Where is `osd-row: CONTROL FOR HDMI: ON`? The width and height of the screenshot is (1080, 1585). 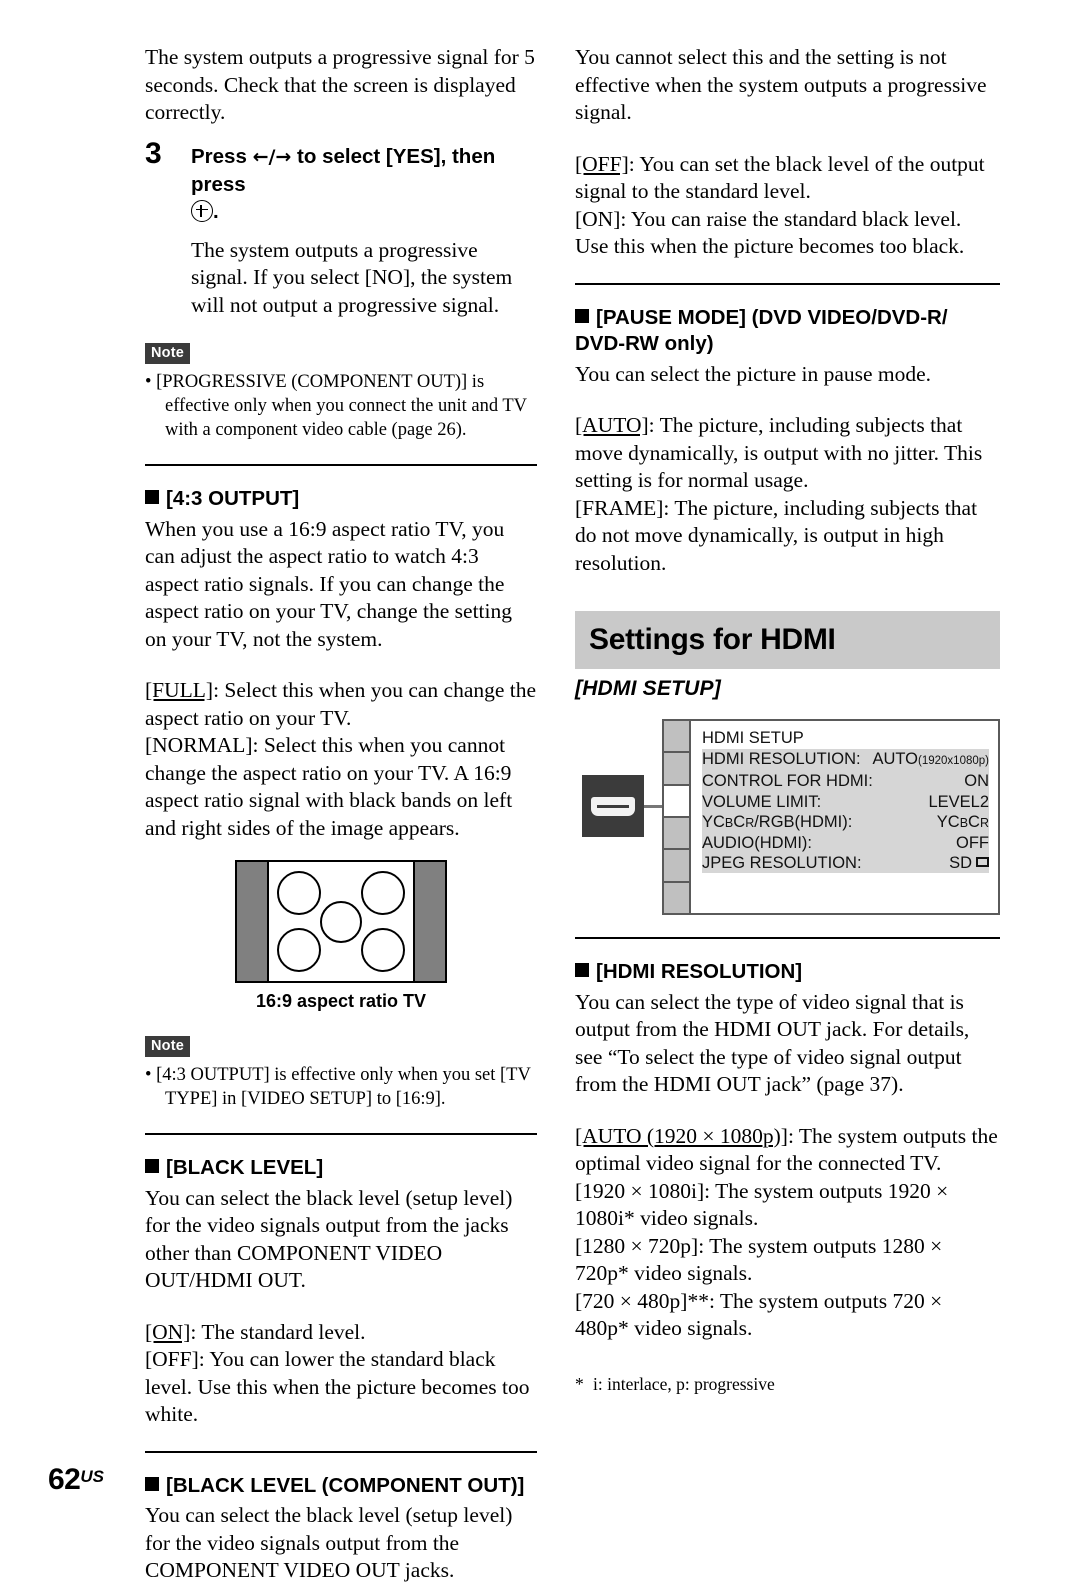
osd-row: CONTROL FOR HDMI: ON is located at coordinates (845, 781).